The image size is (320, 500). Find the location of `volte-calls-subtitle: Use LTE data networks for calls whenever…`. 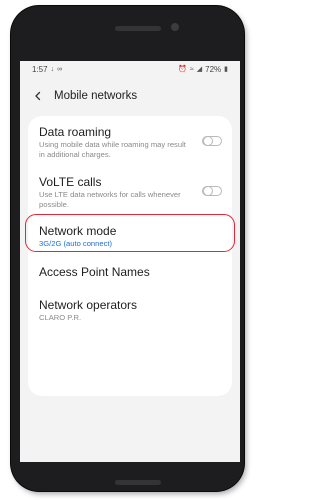

volte-calls-subtitle: Use LTE data networks for calls whenever… is located at coordinates (110, 199).